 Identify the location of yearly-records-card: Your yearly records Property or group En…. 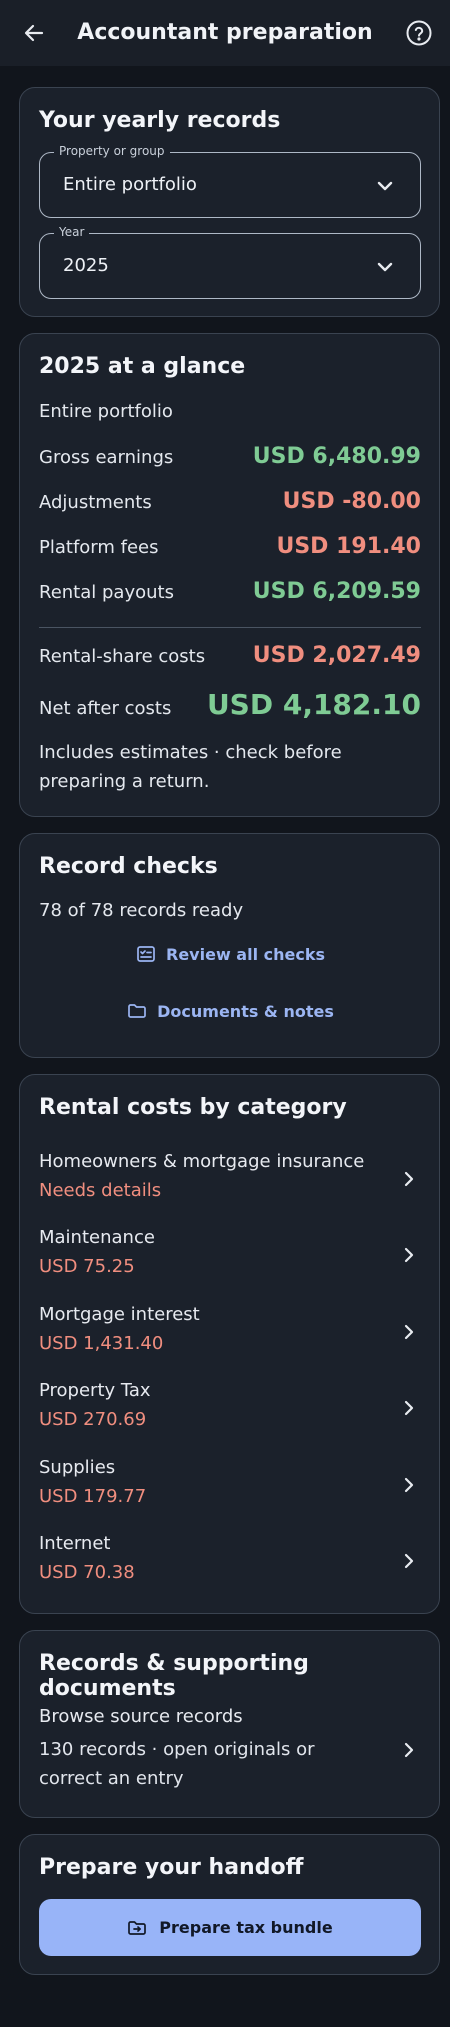
(229, 202).